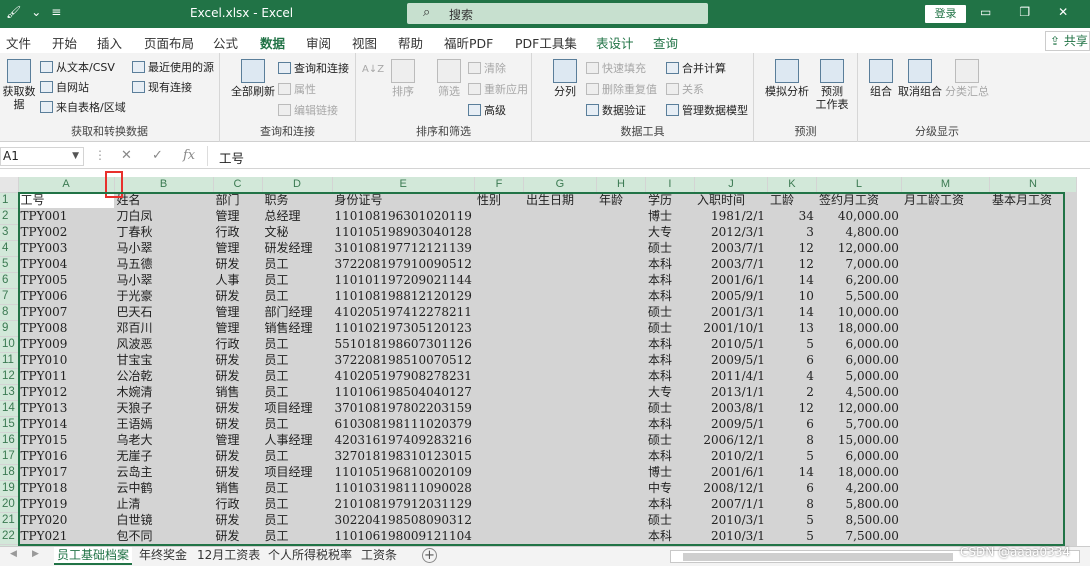  What do you see at coordinates (403, 78) in the screenshot?
I see `sort-button: 排序` at bounding box center [403, 78].